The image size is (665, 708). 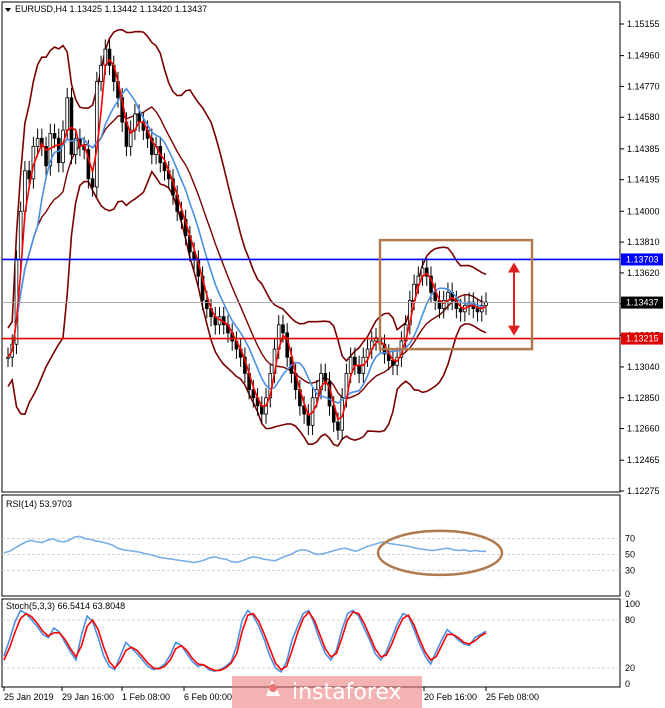 What do you see at coordinates (29, 697) in the screenshot?
I see `time-tick-label: 25 Jan 2019` at bounding box center [29, 697].